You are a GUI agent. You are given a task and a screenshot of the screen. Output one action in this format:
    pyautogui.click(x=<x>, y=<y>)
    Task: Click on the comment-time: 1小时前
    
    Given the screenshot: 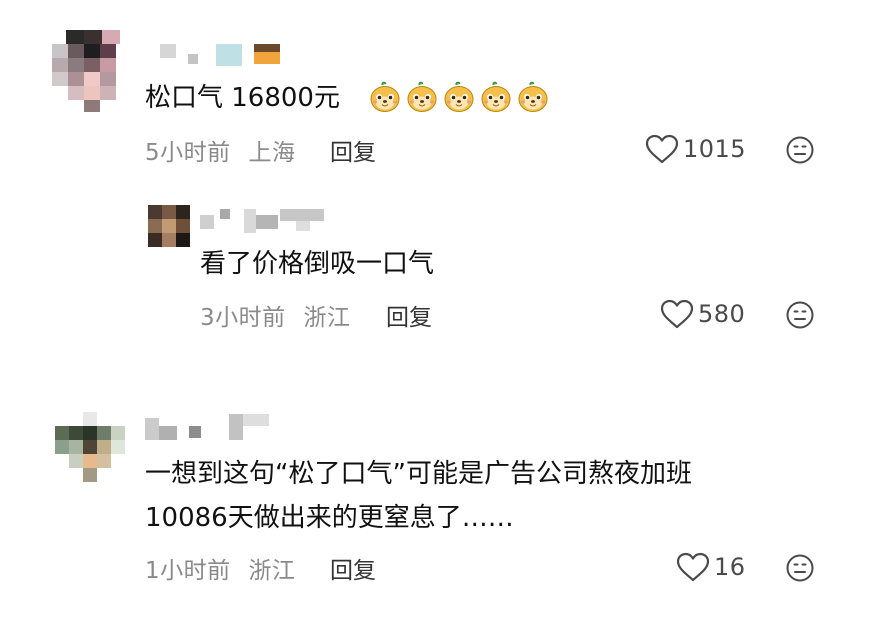 What is the action you would take?
    pyautogui.click(x=188, y=571)
    